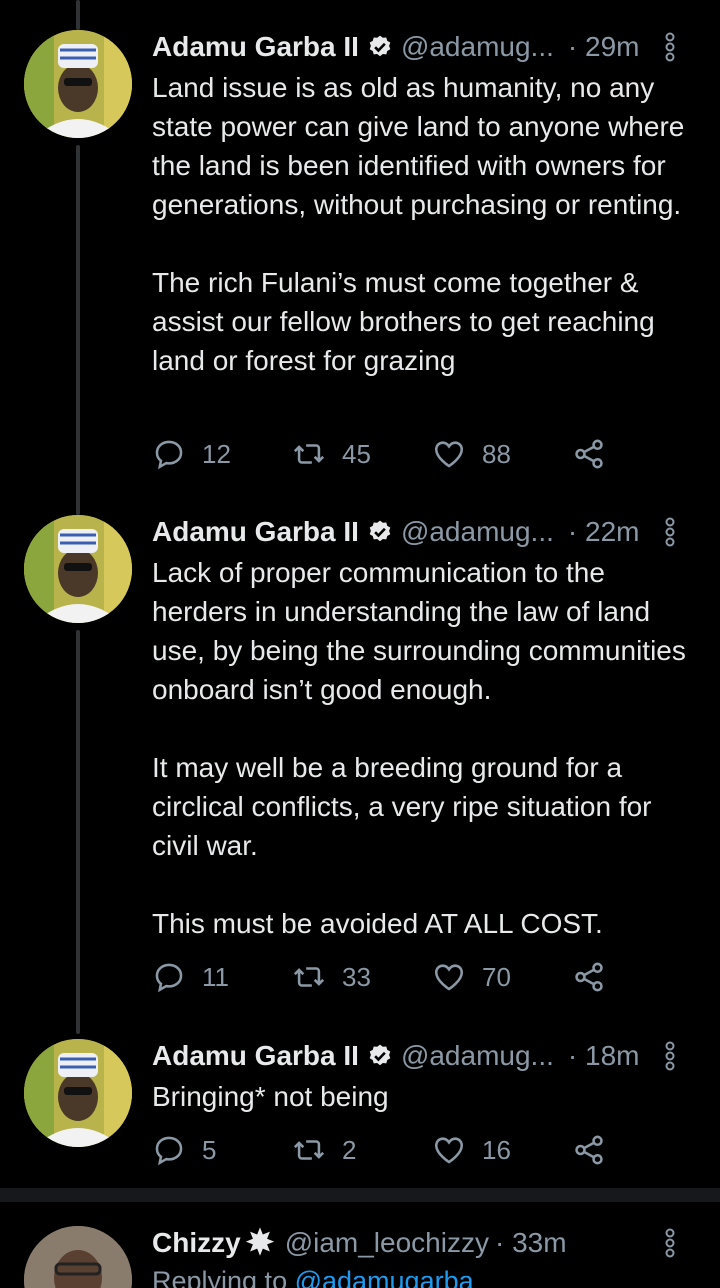  Describe the element at coordinates (356, 453) in the screenshot. I see `retweet-count: 45` at that location.